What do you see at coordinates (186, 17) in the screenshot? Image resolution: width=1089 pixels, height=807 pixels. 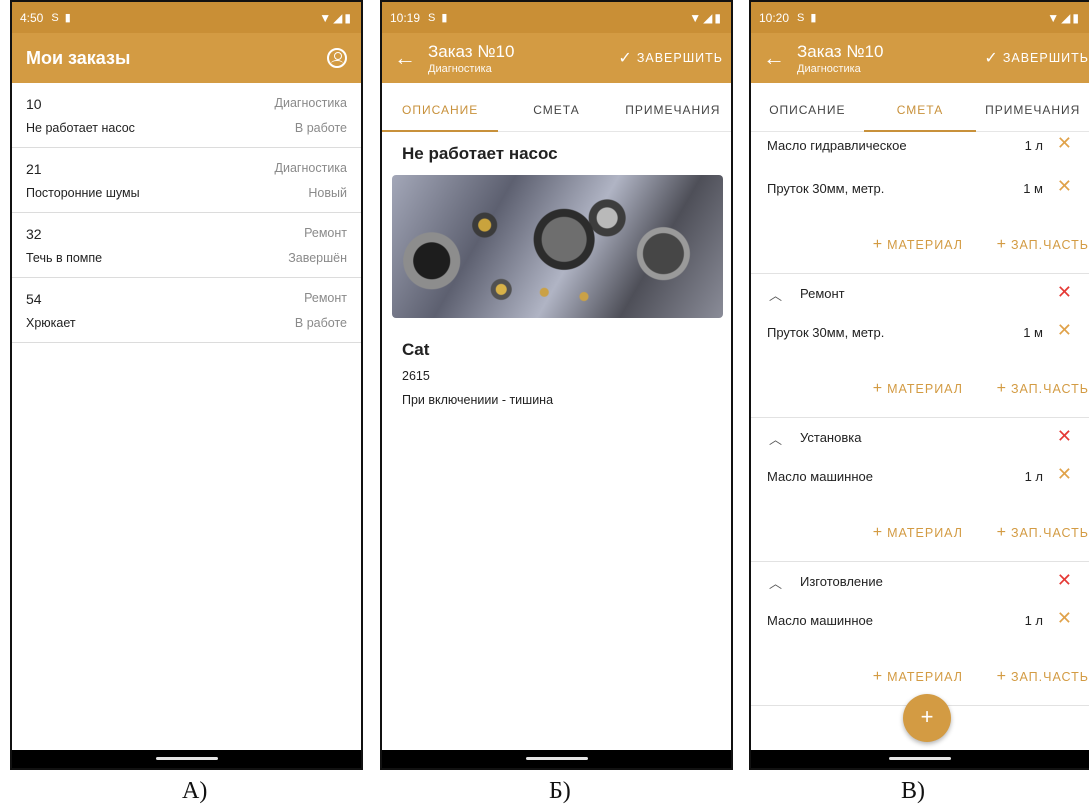 I see `status-bar: 4:50 S ▮ ▼◢▮` at bounding box center [186, 17].